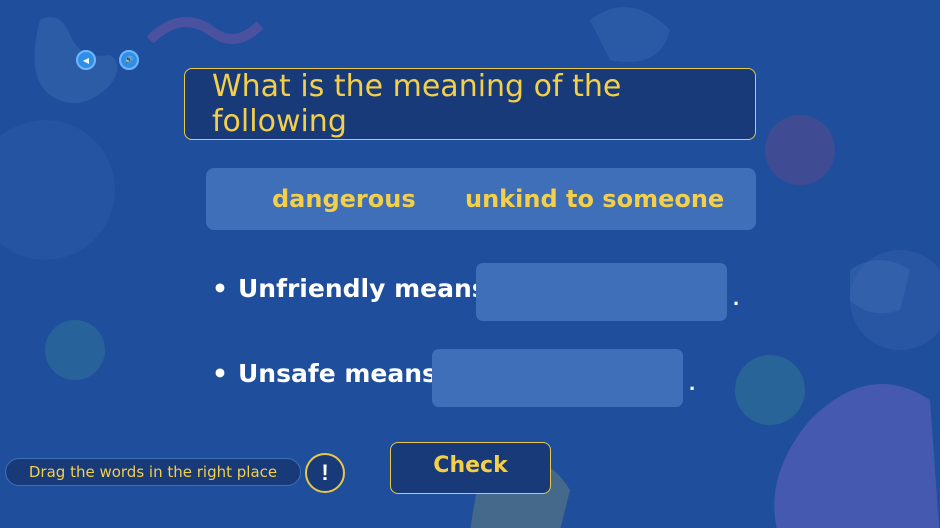 Image resolution: width=940 pixels, height=528 pixels. What do you see at coordinates (470, 104) in the screenshot?
I see `question-title: What is the meaning of the following` at bounding box center [470, 104].